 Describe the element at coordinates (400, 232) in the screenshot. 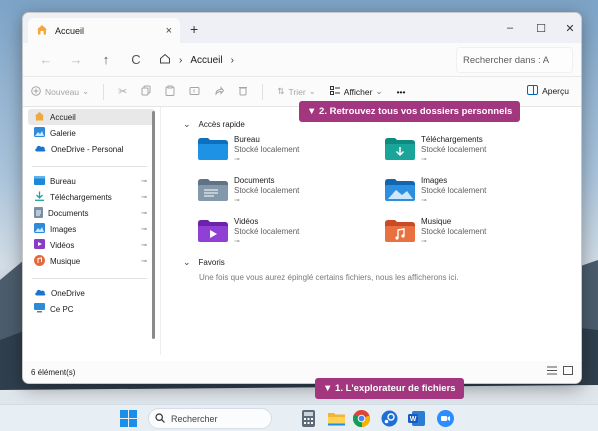

I see `music-folder-icon` at that location.